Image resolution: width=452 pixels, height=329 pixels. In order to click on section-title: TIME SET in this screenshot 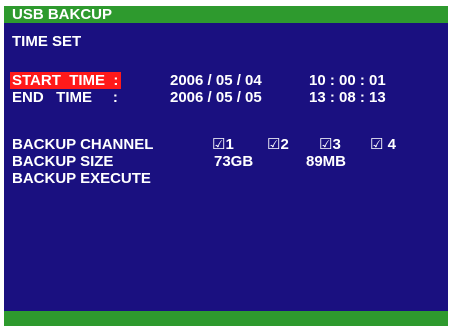, I will do `click(47, 41)`.